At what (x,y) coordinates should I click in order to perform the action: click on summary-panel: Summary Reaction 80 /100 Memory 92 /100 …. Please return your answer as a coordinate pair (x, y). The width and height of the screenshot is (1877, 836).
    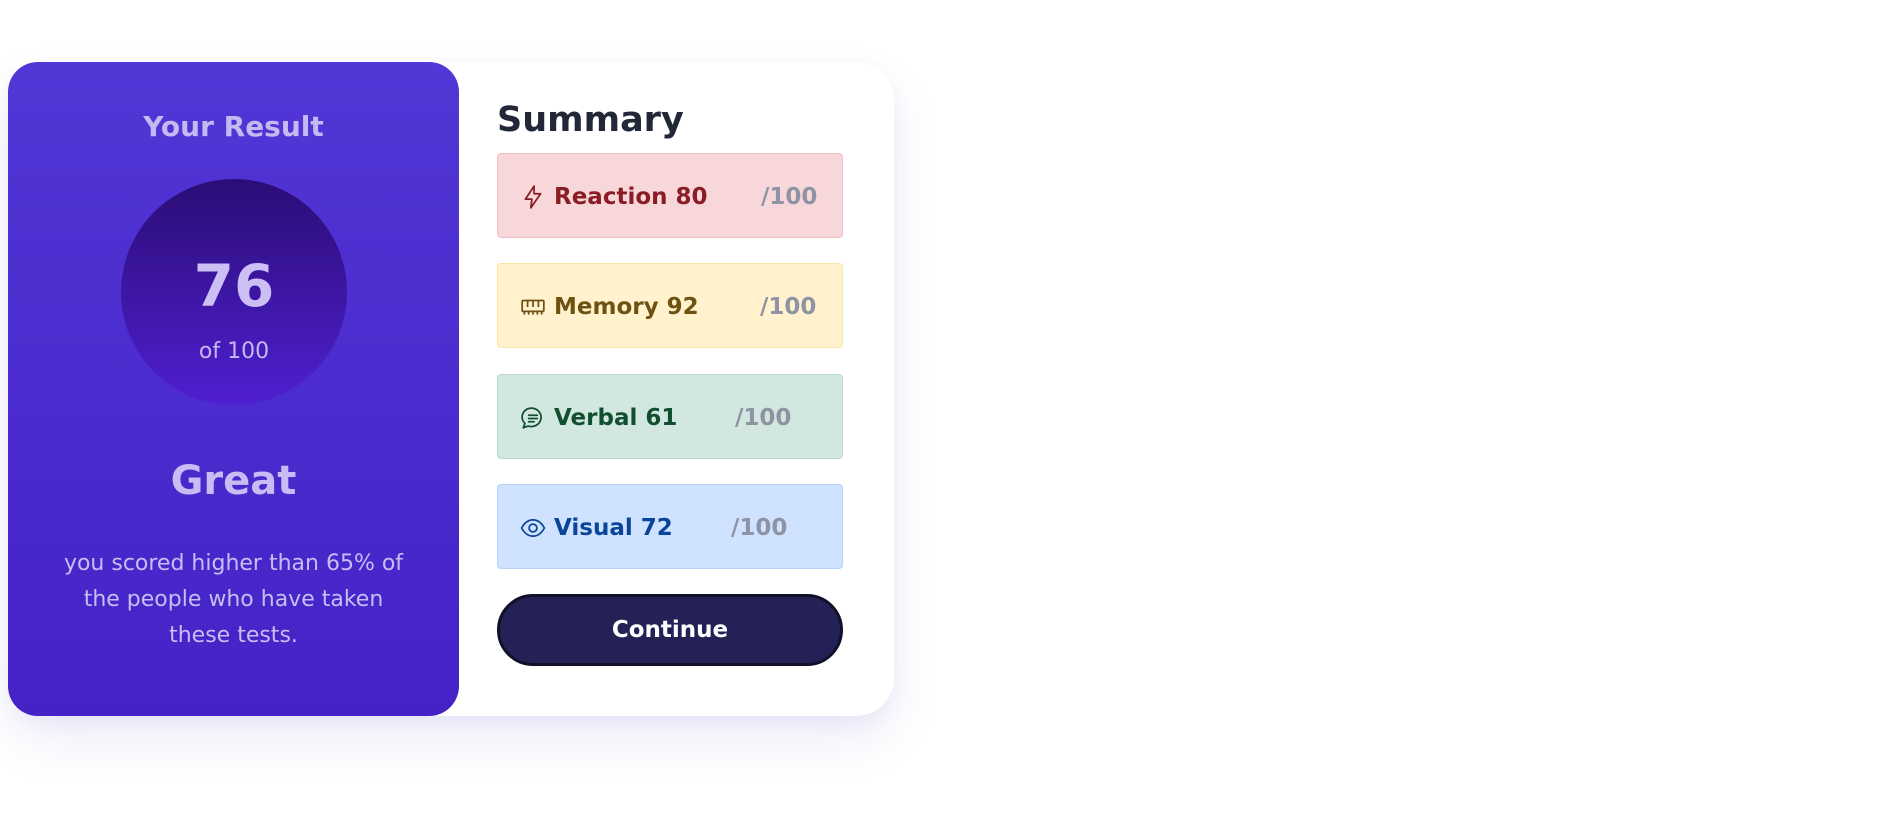
    Looking at the image, I should click on (672, 389).